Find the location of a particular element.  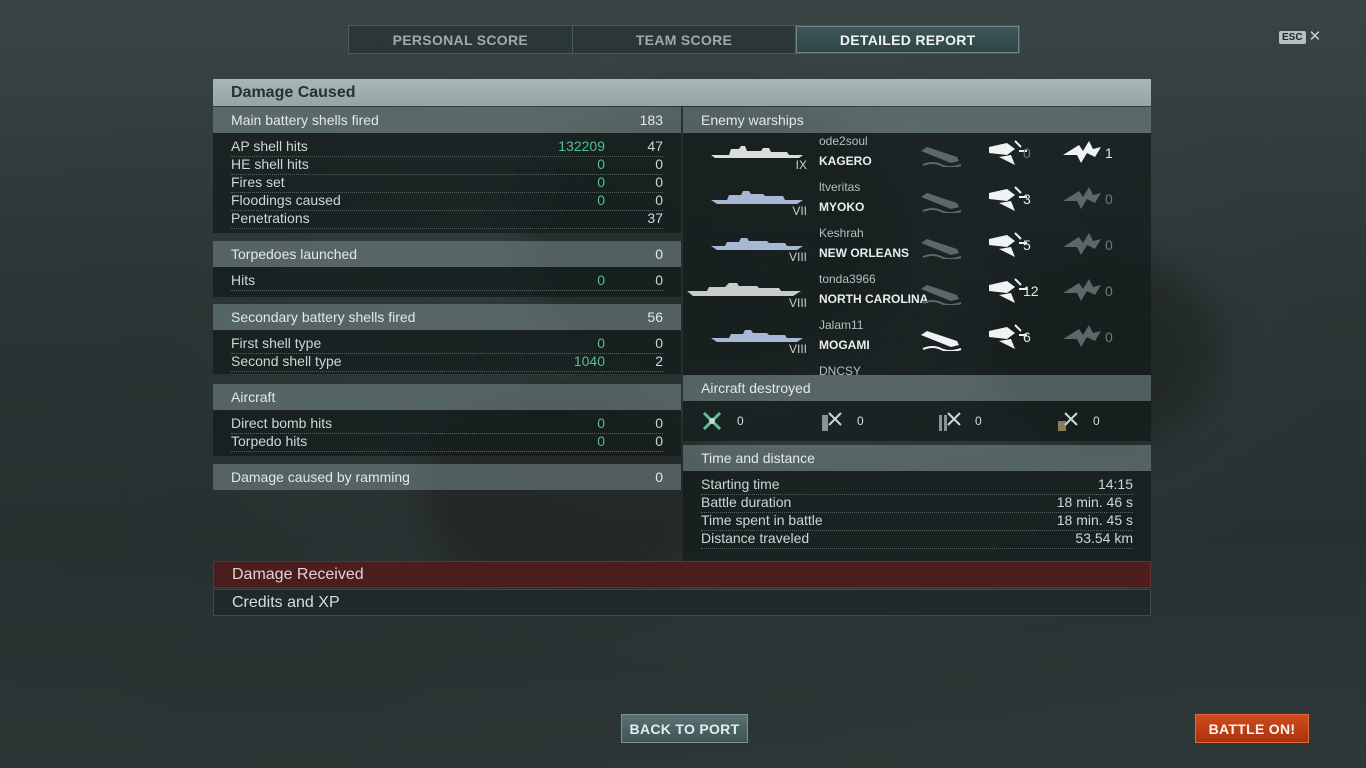

tab-team-score: TEAM SCORE is located at coordinates (685, 39).